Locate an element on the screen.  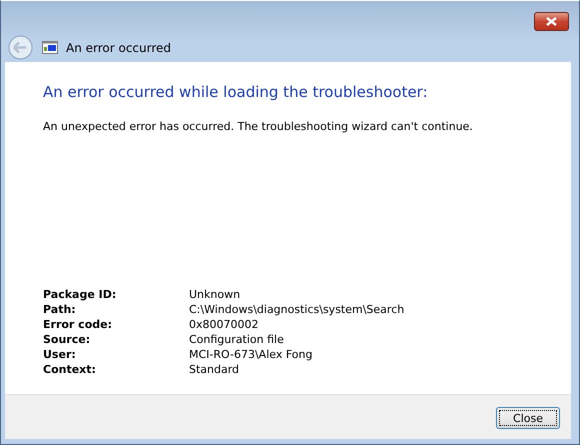
close-dialog-button: Close is located at coordinates (528, 418).